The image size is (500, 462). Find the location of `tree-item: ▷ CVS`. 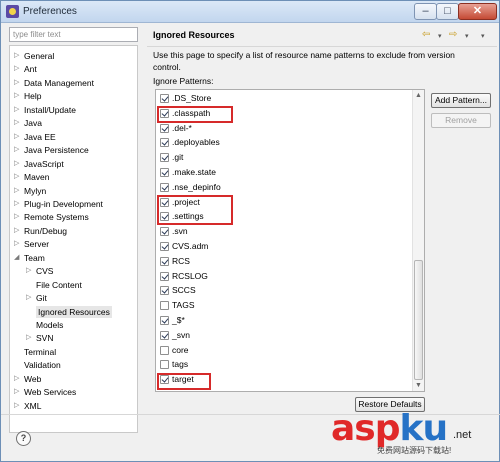

tree-item: ▷ CVS is located at coordinates (39, 271).